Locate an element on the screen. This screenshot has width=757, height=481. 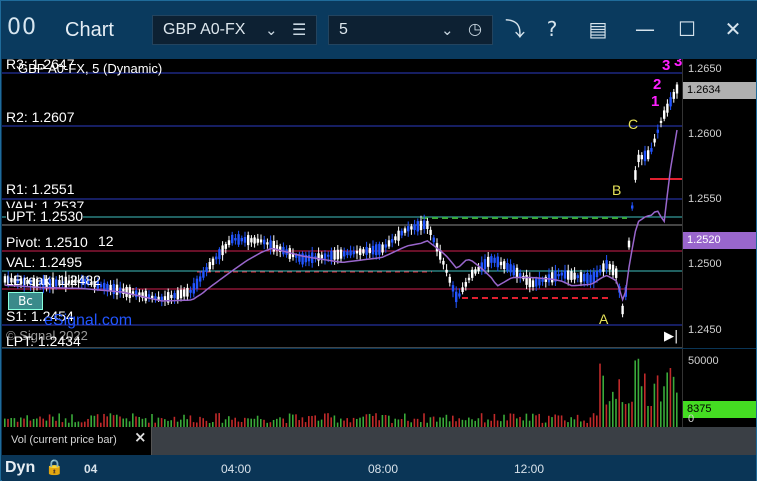
interval-selector: 5 ⌄ ◷ is located at coordinates (410, 30).